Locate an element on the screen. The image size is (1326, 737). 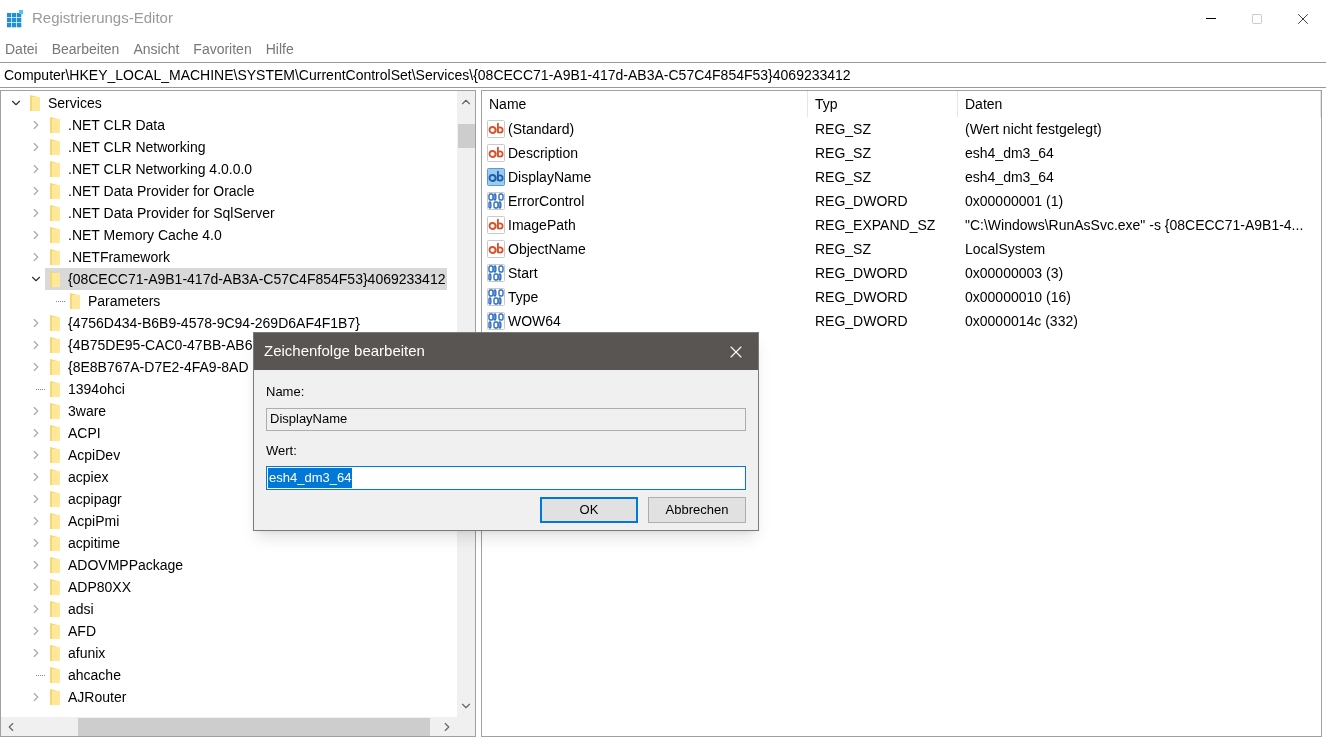
minimize-icon is located at coordinates (1211, 18).